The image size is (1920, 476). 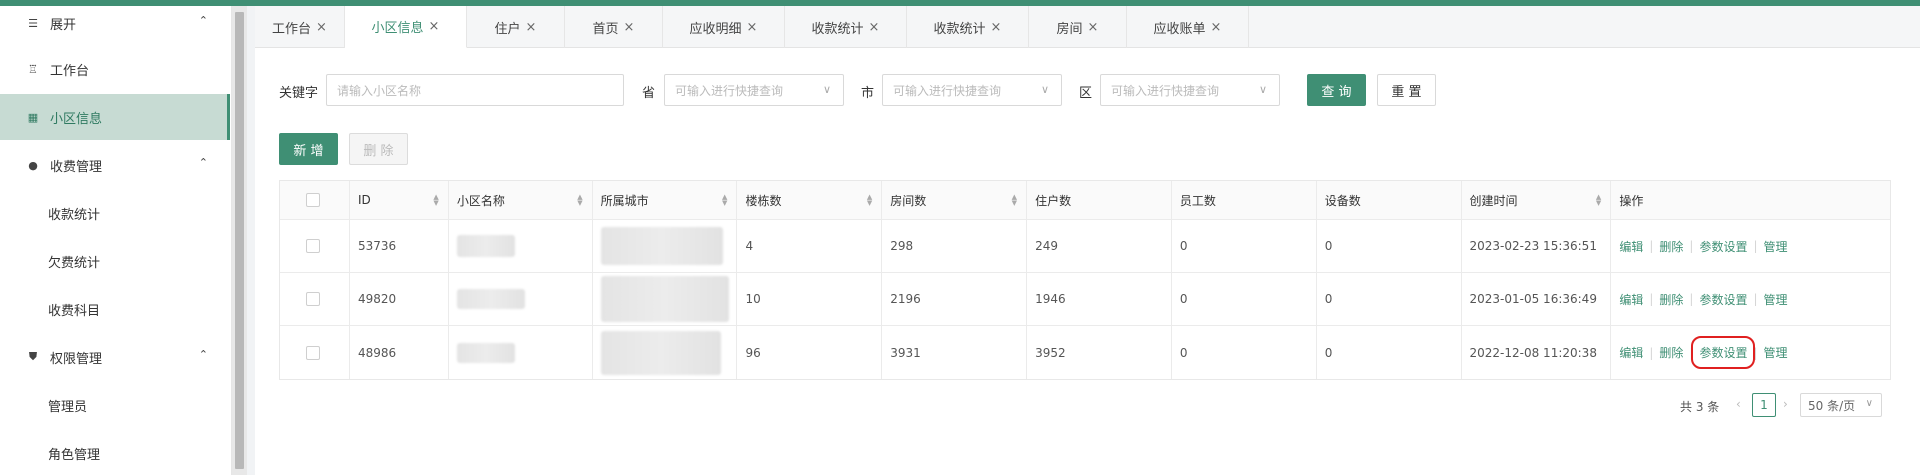 What do you see at coordinates (76, 359) in the screenshot?
I see `sidebar-item-label: 权限管理` at bounding box center [76, 359].